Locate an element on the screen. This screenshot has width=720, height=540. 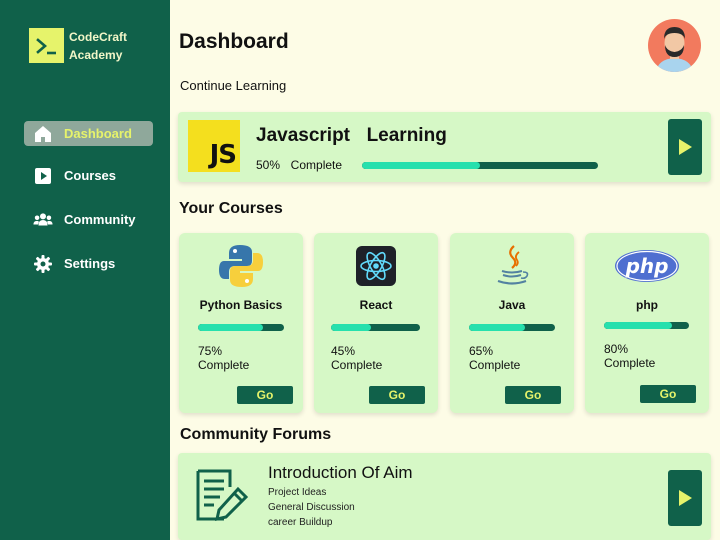
brand: CodeCraft Academy is located at coordinates (89, 46).